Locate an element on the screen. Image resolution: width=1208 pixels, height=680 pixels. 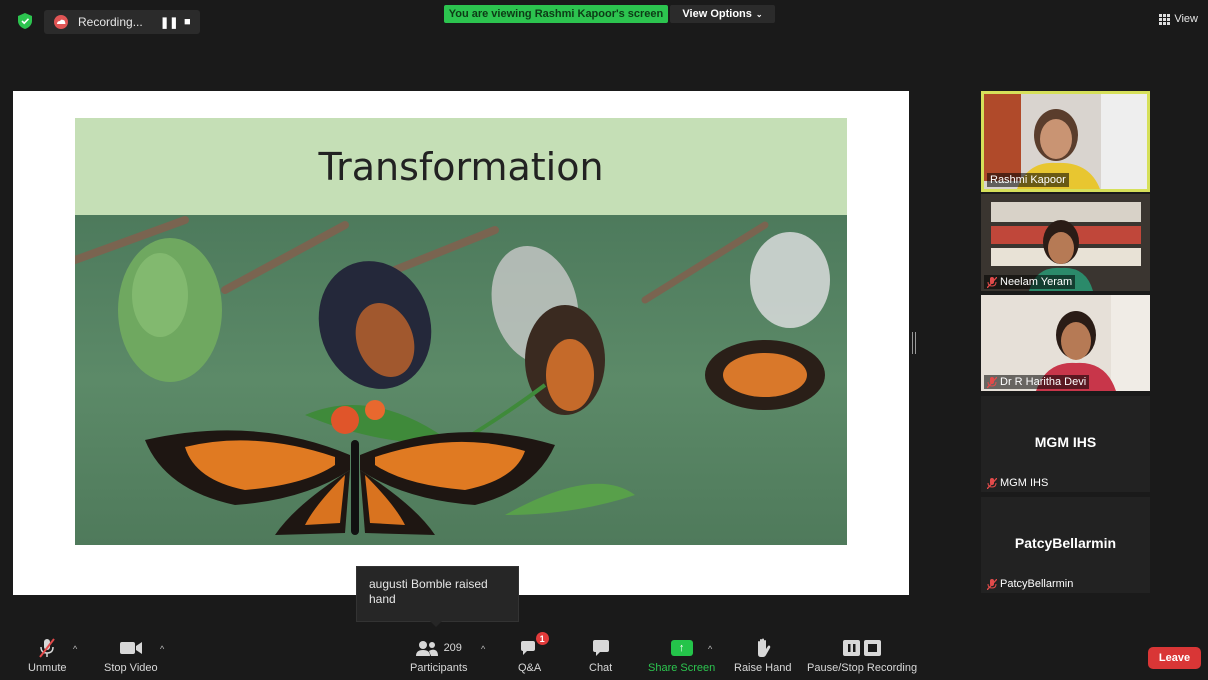
participant-tile-patcybellarmin: PatcyBellarmin PatcyBellarmin is located at coordinates (1065, 545).